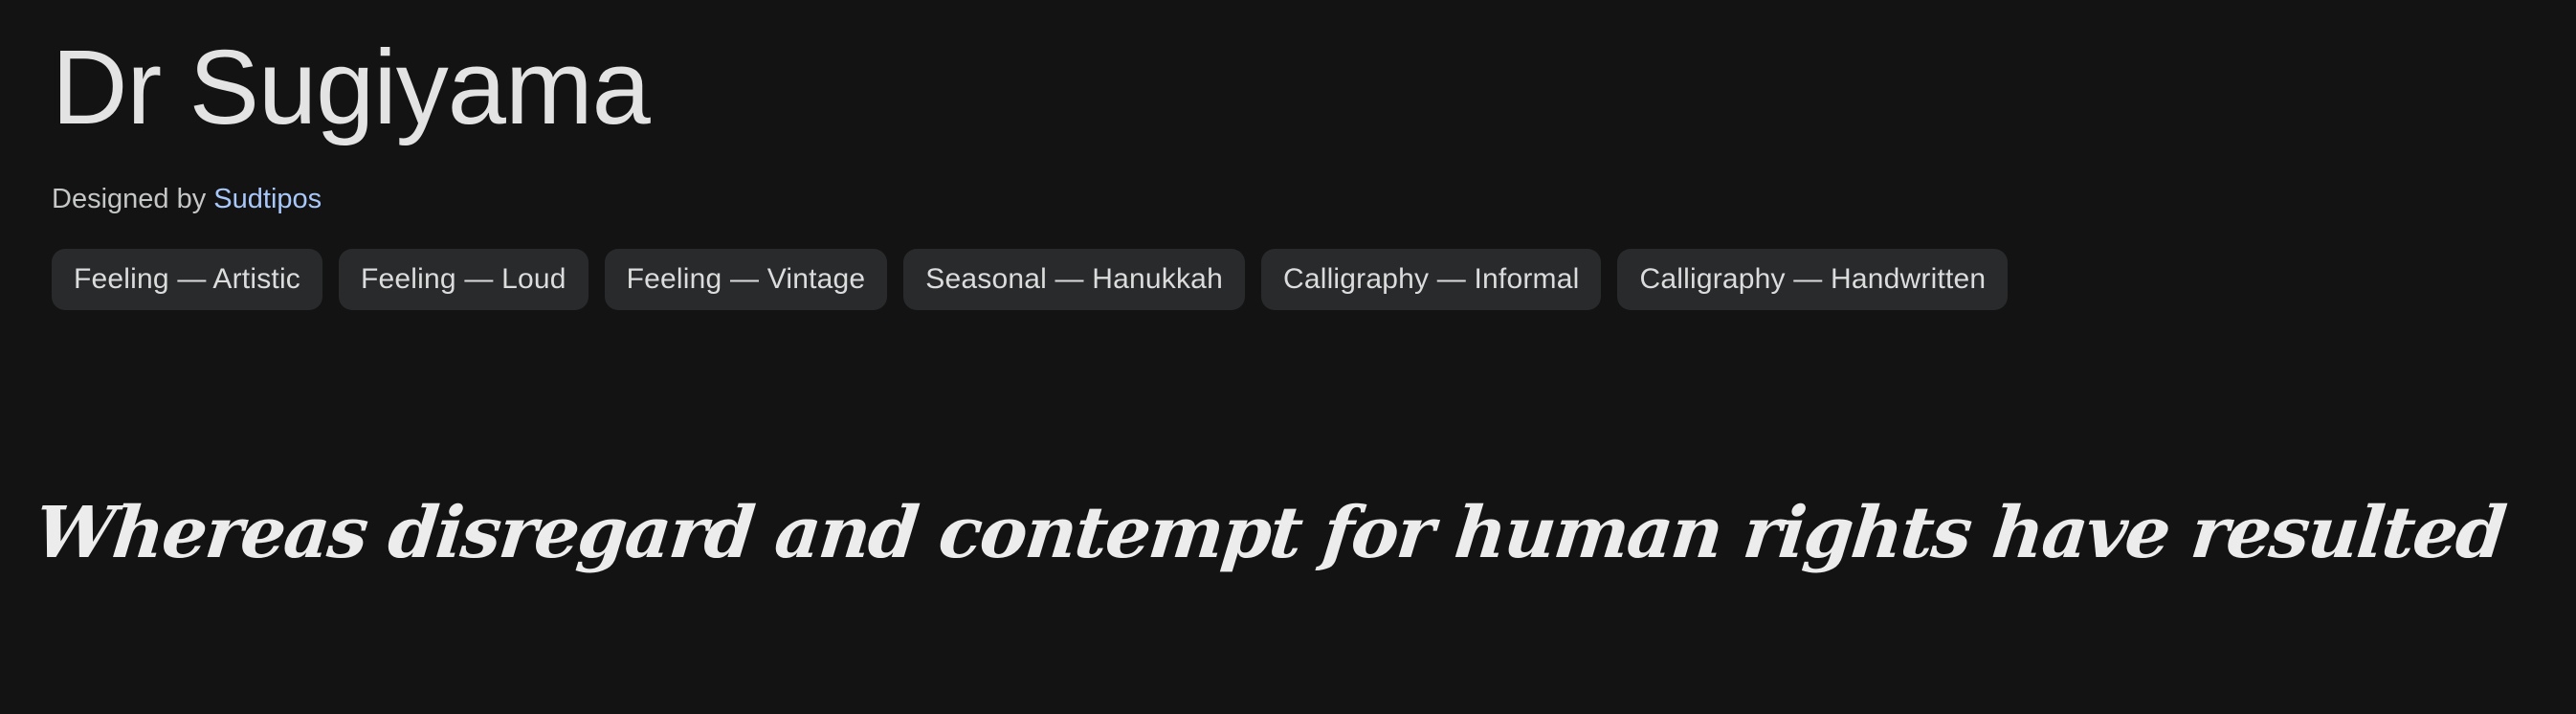  What do you see at coordinates (1074, 280) in the screenshot?
I see `tag-seasonal-hanukkah: Seasonal — Hanukkah` at bounding box center [1074, 280].